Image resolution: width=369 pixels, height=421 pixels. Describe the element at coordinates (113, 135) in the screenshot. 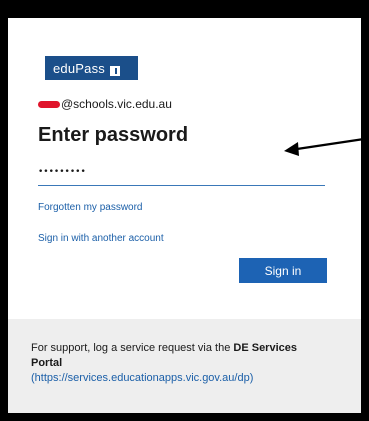

I see `page-title: Enter password` at that location.